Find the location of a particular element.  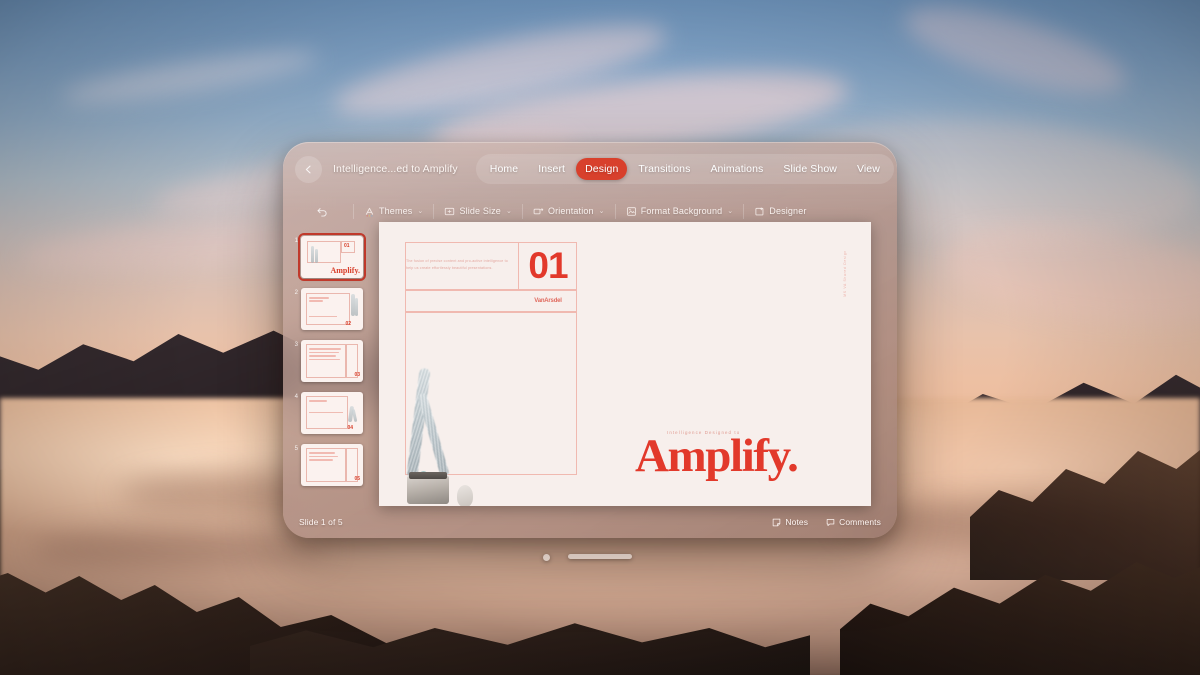

format-background-label: Format Background is located at coordinates (681, 211).